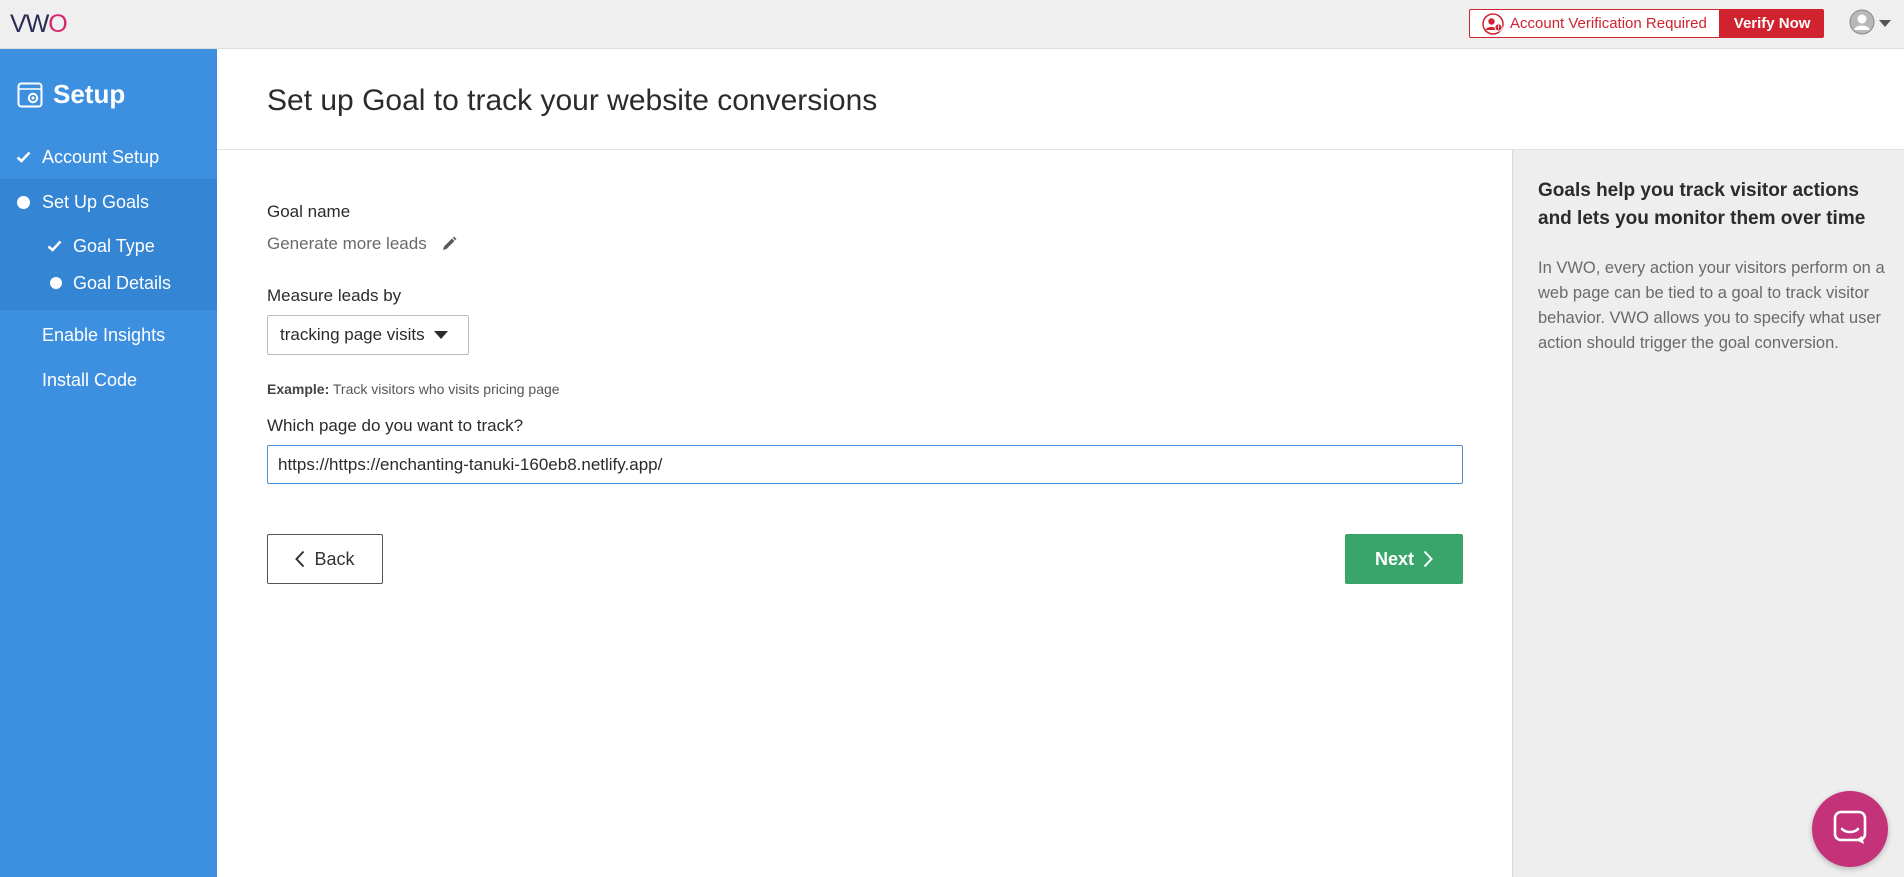 The height and width of the screenshot is (877, 1904). I want to click on sidebar-item-enable-insights: Enable Insights, so click(108, 335).